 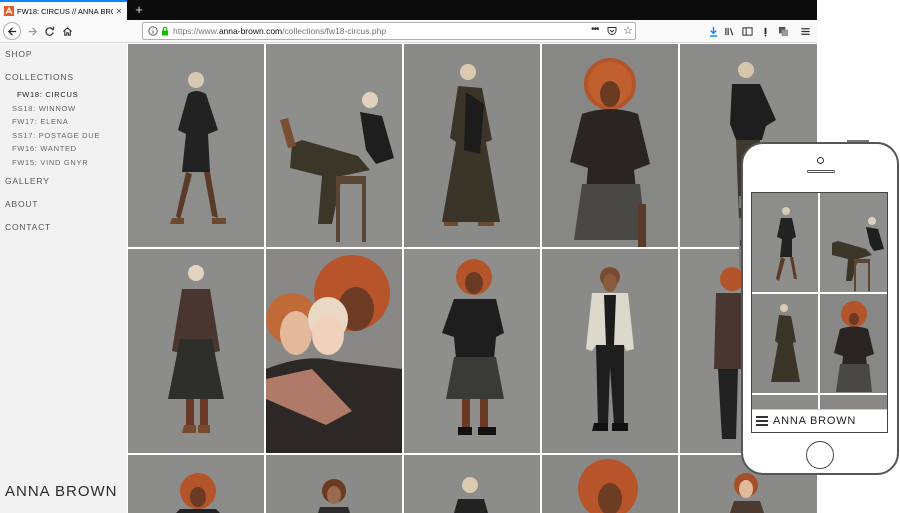 What do you see at coordinates (40, 121) in the screenshot?
I see `collection-fw17-elena: FW17: ELENA` at bounding box center [40, 121].